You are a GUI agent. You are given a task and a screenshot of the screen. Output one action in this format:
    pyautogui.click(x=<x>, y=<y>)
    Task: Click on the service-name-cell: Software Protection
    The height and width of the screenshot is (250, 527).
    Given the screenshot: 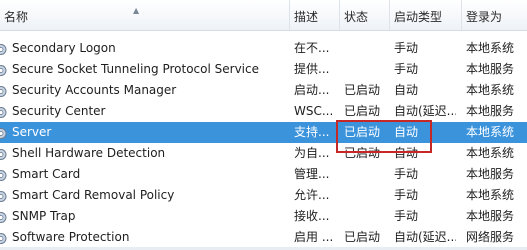 What is the action you would take?
    pyautogui.click(x=145, y=237)
    